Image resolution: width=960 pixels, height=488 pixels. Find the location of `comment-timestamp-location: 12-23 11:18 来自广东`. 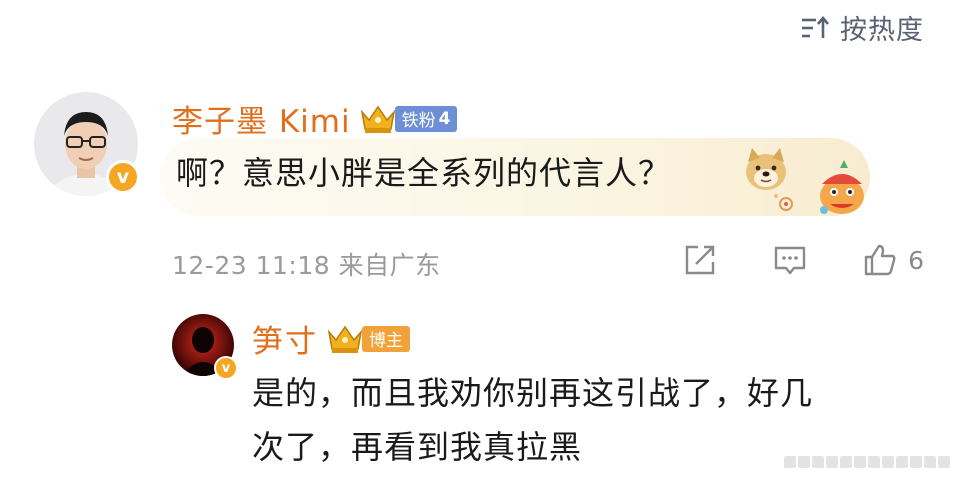

comment-timestamp-location: 12-23 11:18 来自广东 is located at coordinates (306, 265).